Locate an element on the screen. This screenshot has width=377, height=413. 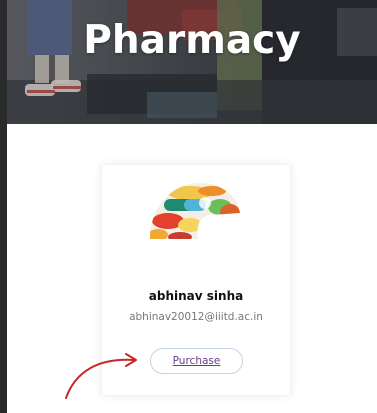
page-title: Pharmacy is located at coordinates (192, 40).